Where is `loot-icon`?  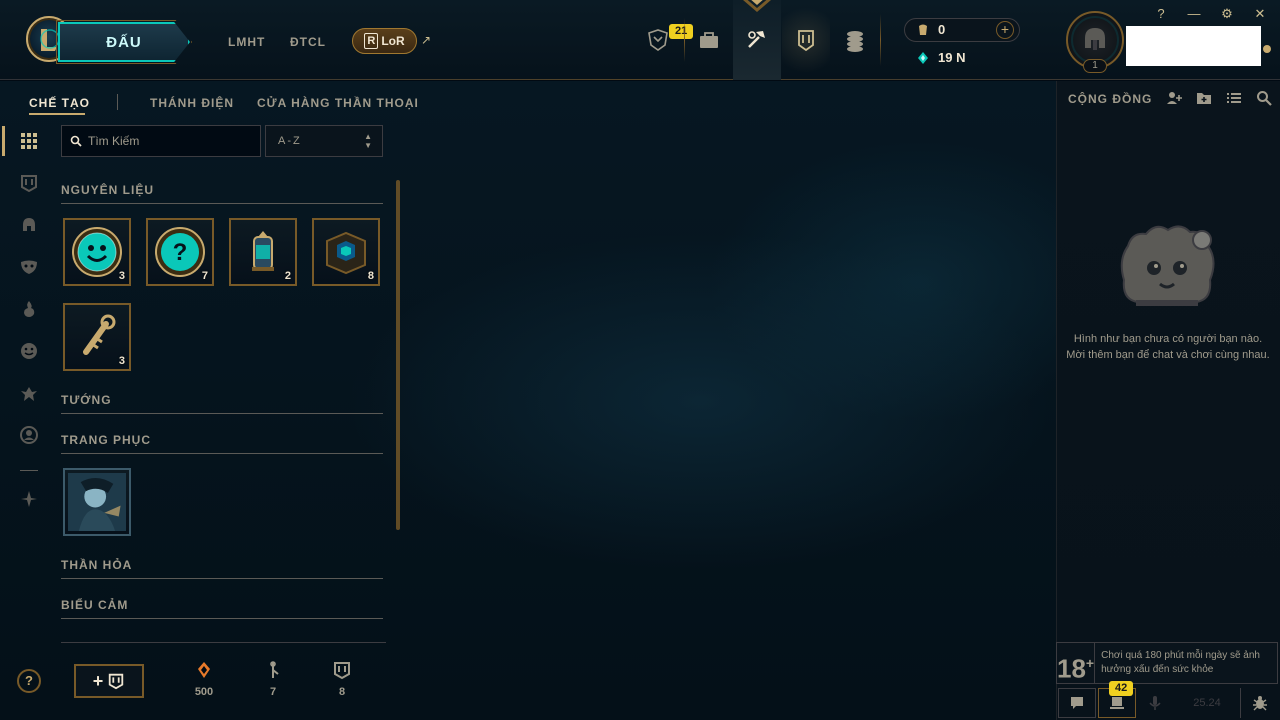
loot-icon is located at coordinates (757, 40).